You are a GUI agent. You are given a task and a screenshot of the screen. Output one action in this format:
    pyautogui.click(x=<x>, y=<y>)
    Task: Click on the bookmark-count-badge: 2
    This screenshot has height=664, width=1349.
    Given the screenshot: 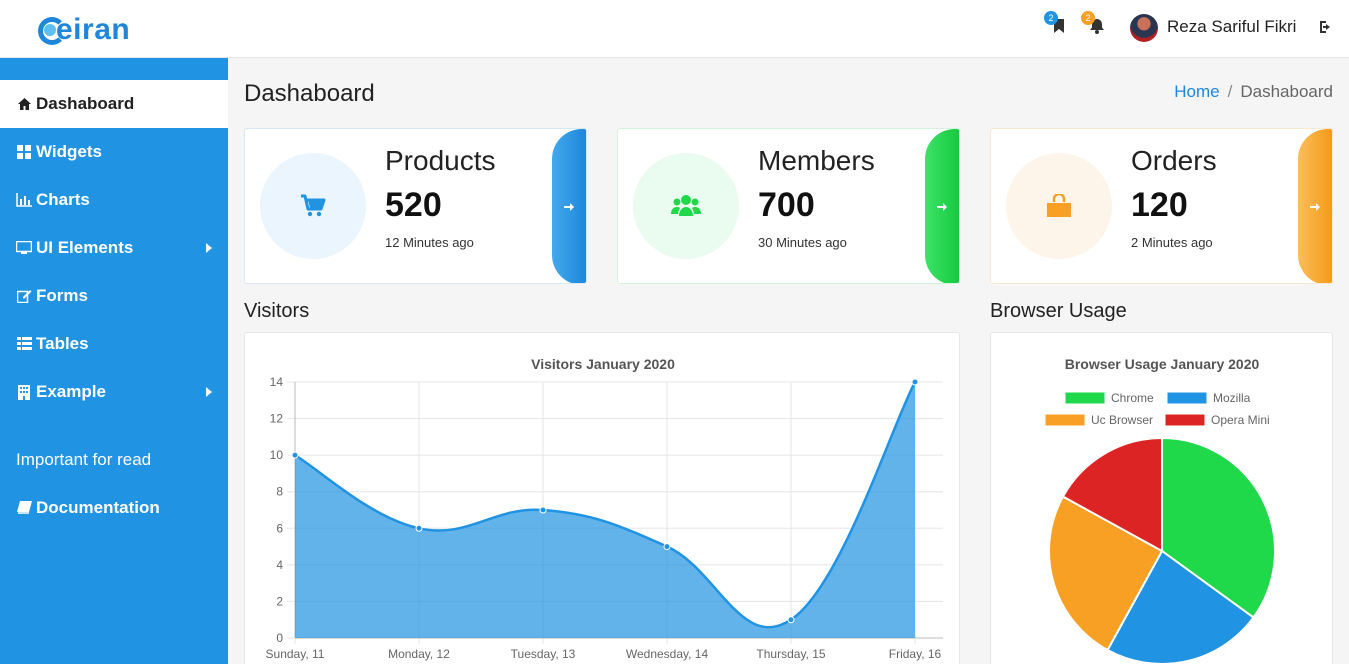 What is the action you would take?
    pyautogui.click(x=1051, y=18)
    